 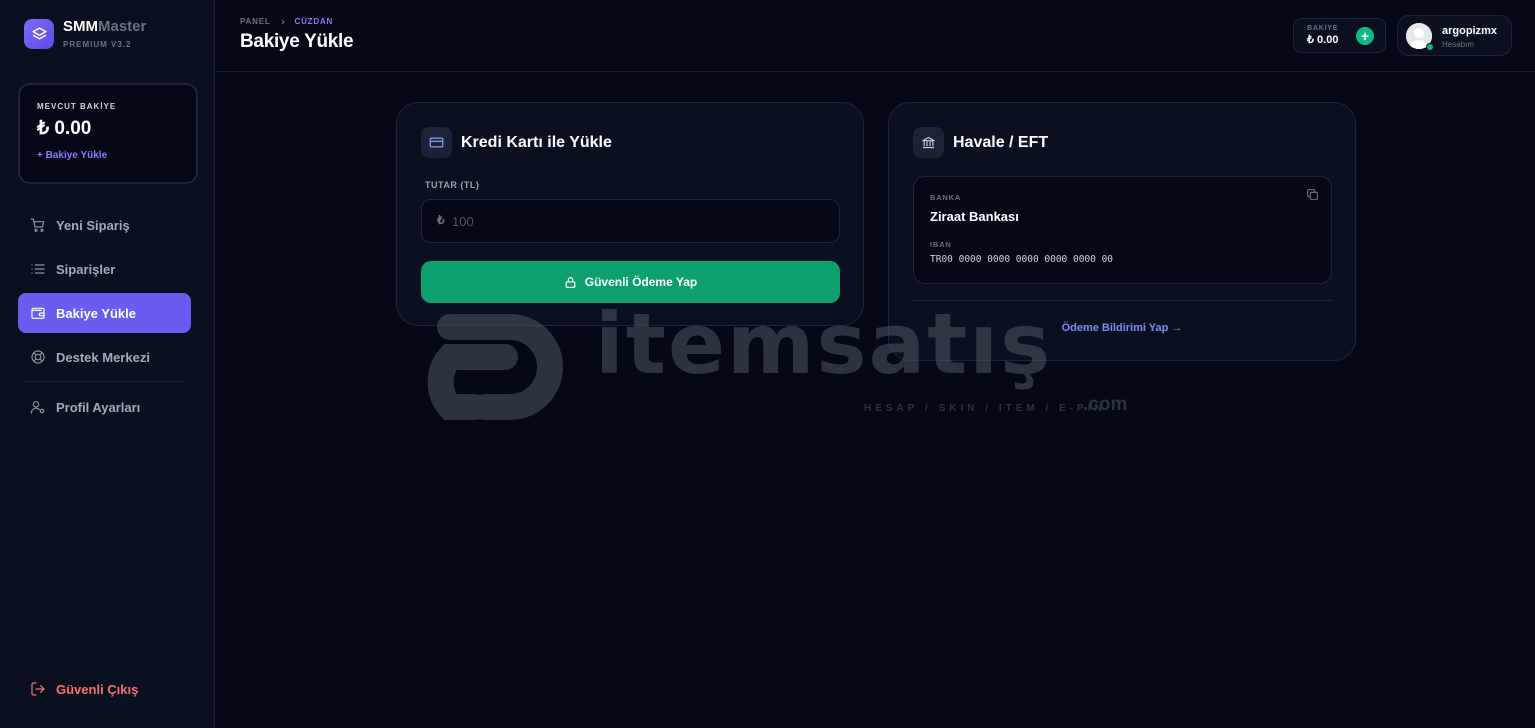 What do you see at coordinates (1470, 31) in the screenshot?
I see `user-name: argopizmx` at bounding box center [1470, 31].